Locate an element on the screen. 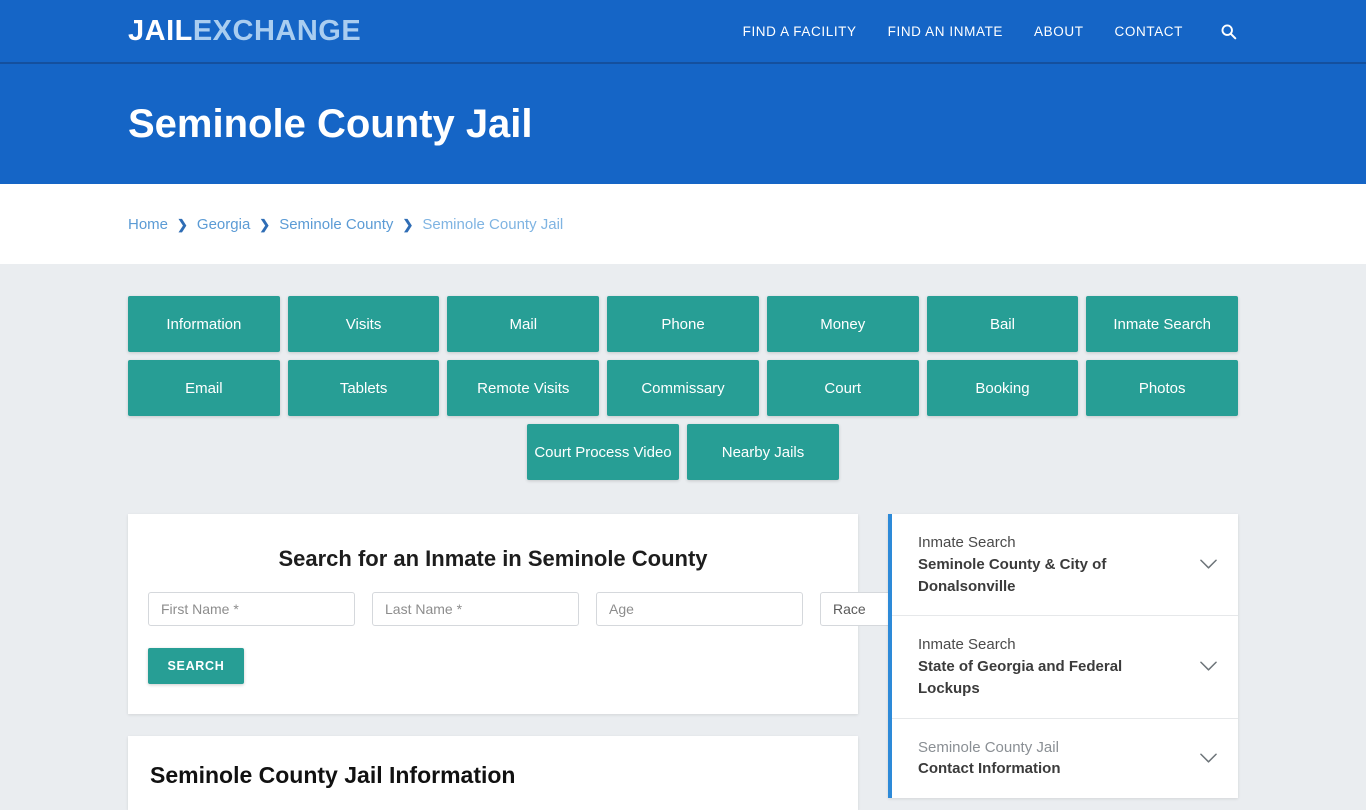  site-logo: JAILEXCHANGE is located at coordinates (245, 30).